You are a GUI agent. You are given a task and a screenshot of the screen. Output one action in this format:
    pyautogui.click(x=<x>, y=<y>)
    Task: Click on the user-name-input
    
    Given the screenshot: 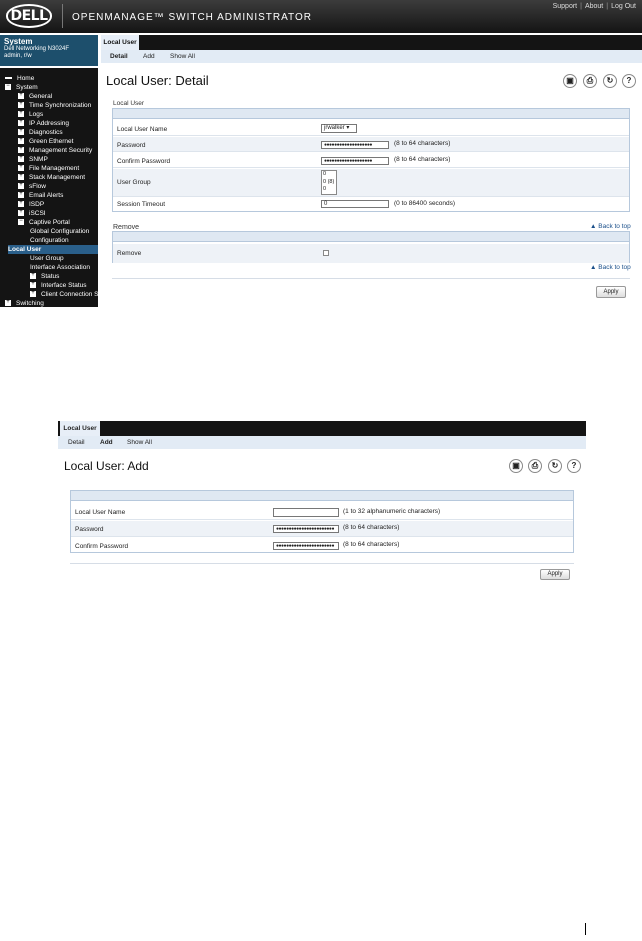 What is the action you would take?
    pyautogui.click(x=306, y=512)
    